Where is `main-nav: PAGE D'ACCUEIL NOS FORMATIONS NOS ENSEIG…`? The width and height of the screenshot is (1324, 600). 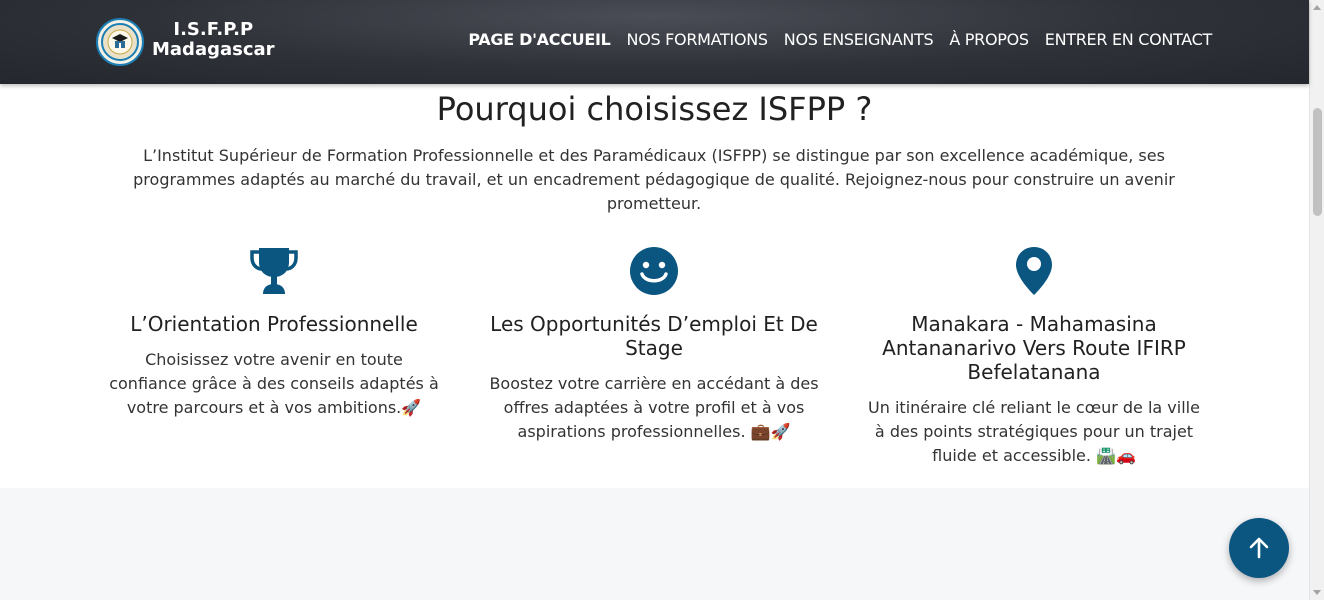
main-nav: PAGE D'ACCUEIL NOS FORMATIONS NOS ENSEIG… is located at coordinates (840, 39).